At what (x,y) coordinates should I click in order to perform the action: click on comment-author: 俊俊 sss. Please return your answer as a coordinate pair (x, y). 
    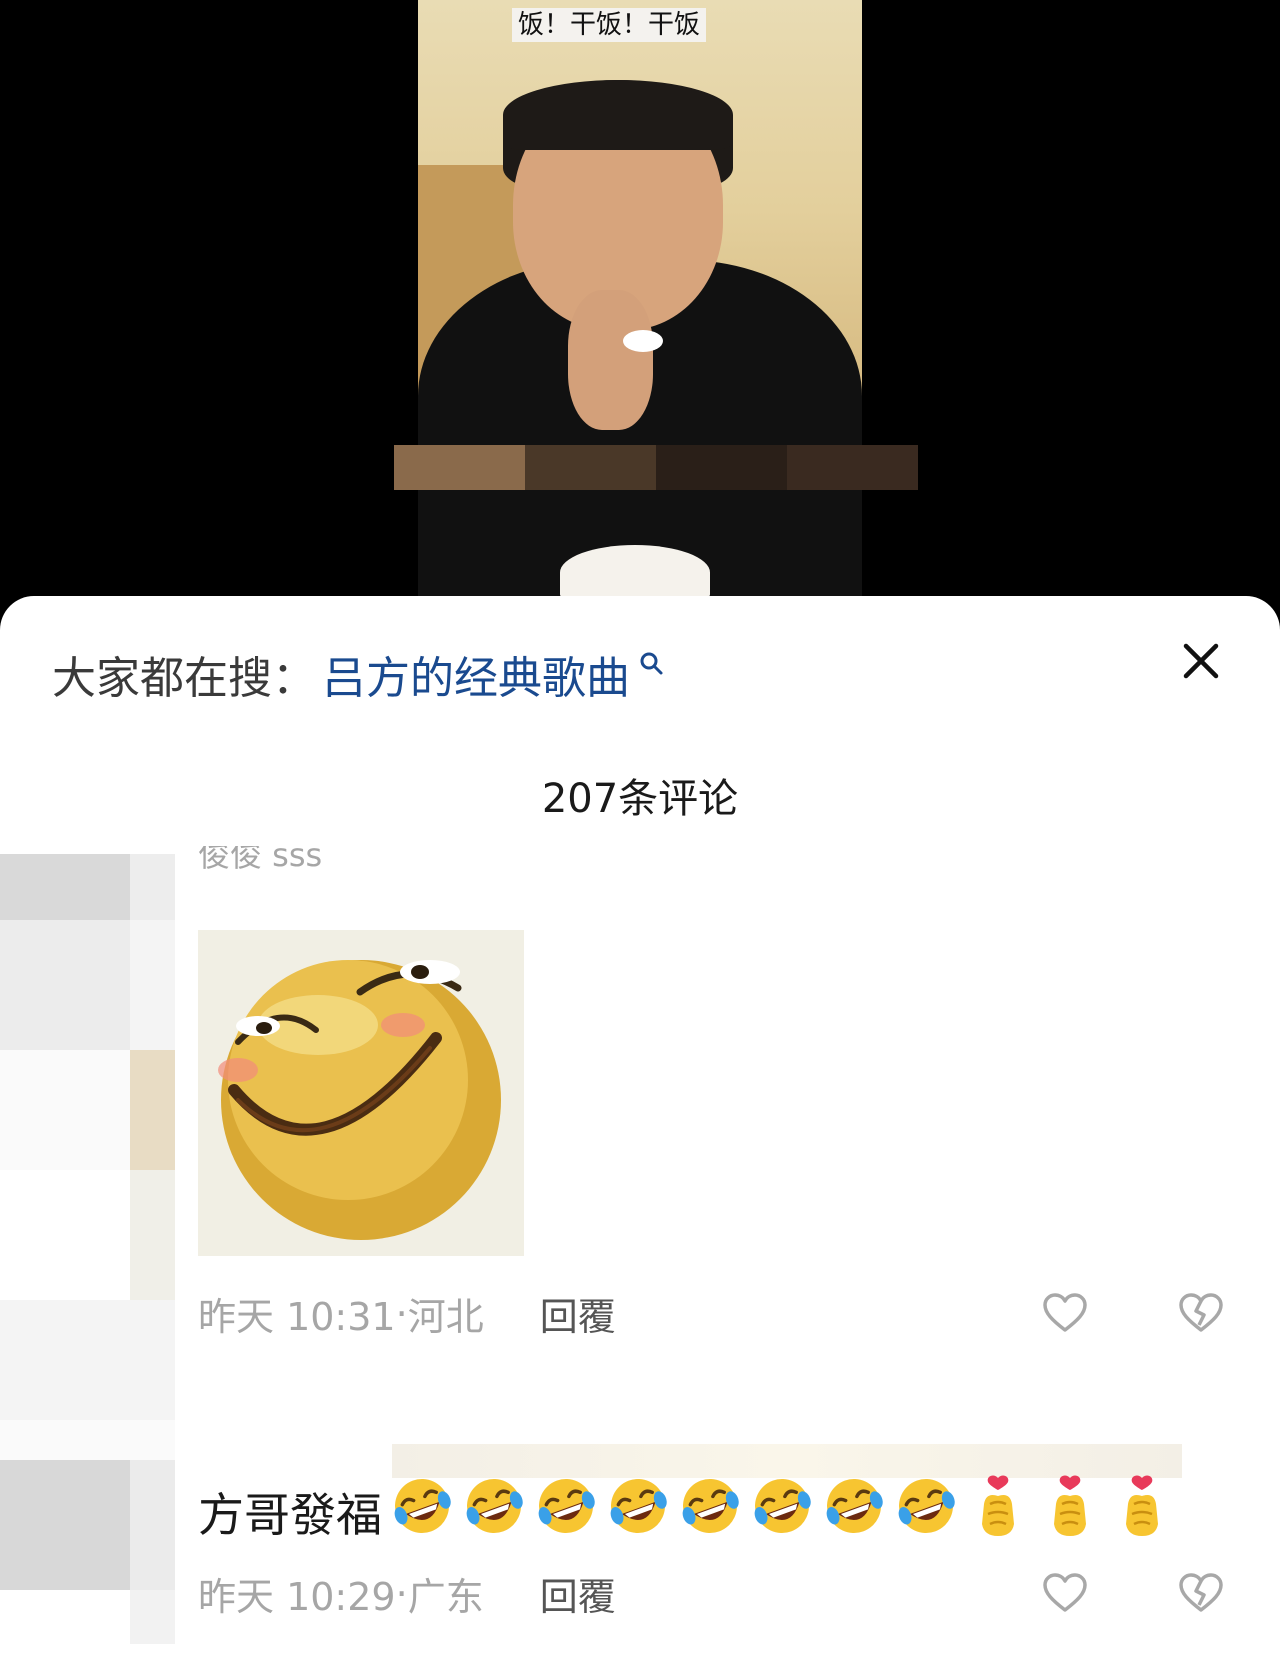
    Looking at the image, I should click on (260, 858).